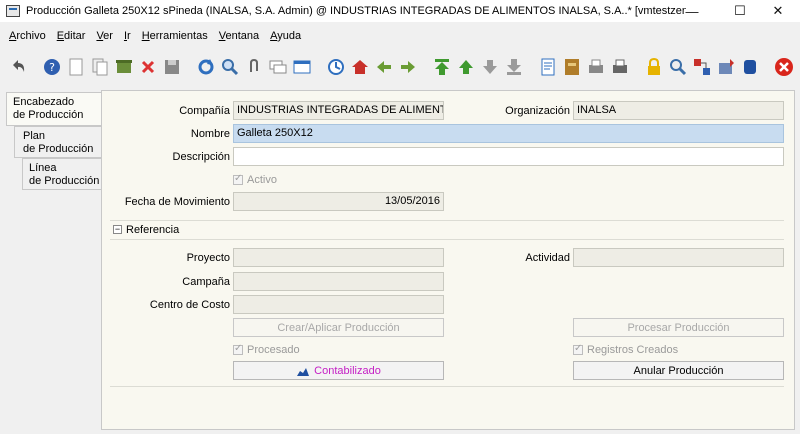  I want to click on history-icon, so click(336, 67).